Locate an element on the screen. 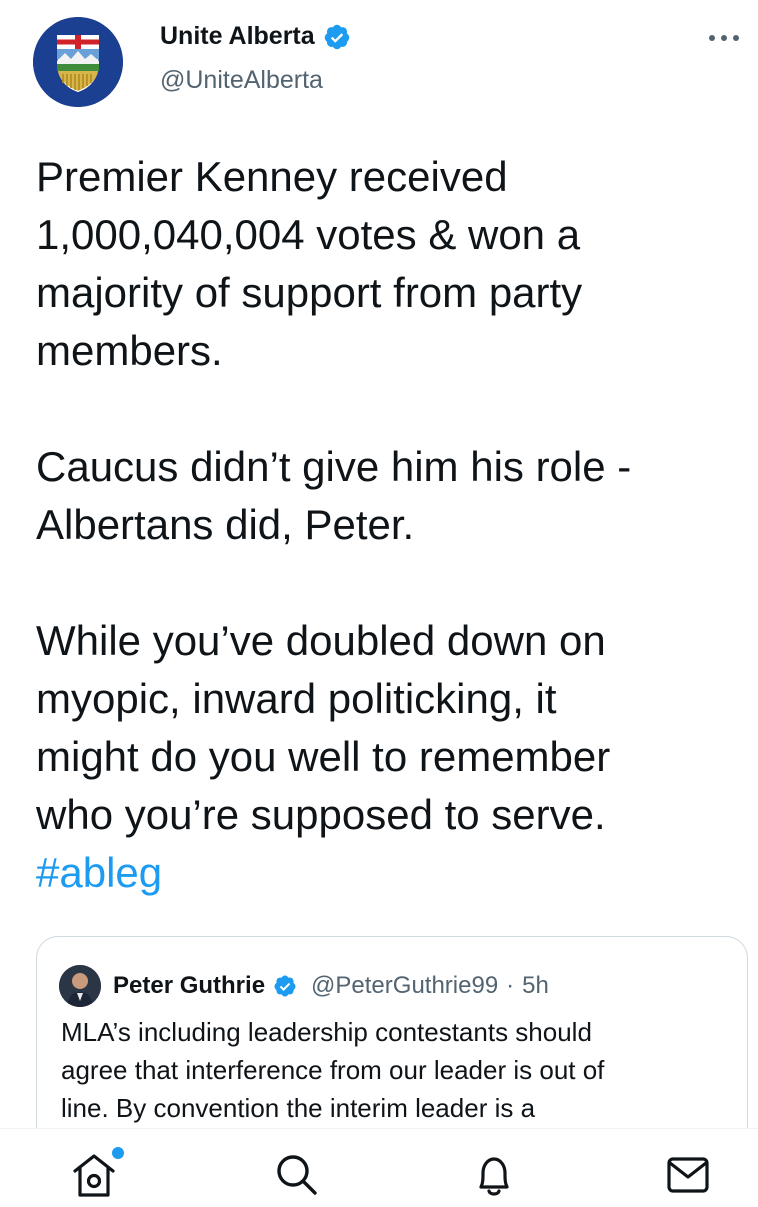 The width and height of the screenshot is (758, 1207). alberta-shield-logo is located at coordinates (78, 62).